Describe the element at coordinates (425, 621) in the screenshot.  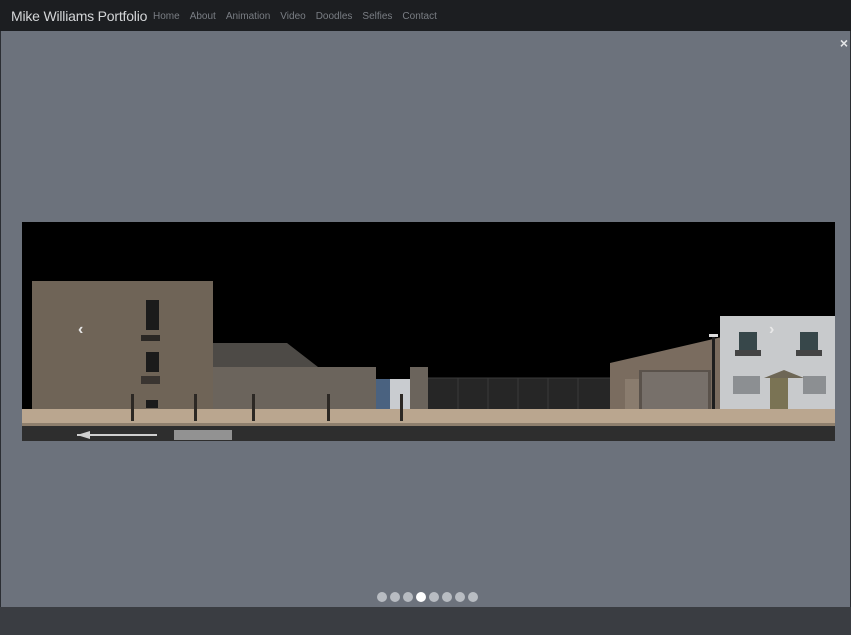
I see `footer-bar` at that location.